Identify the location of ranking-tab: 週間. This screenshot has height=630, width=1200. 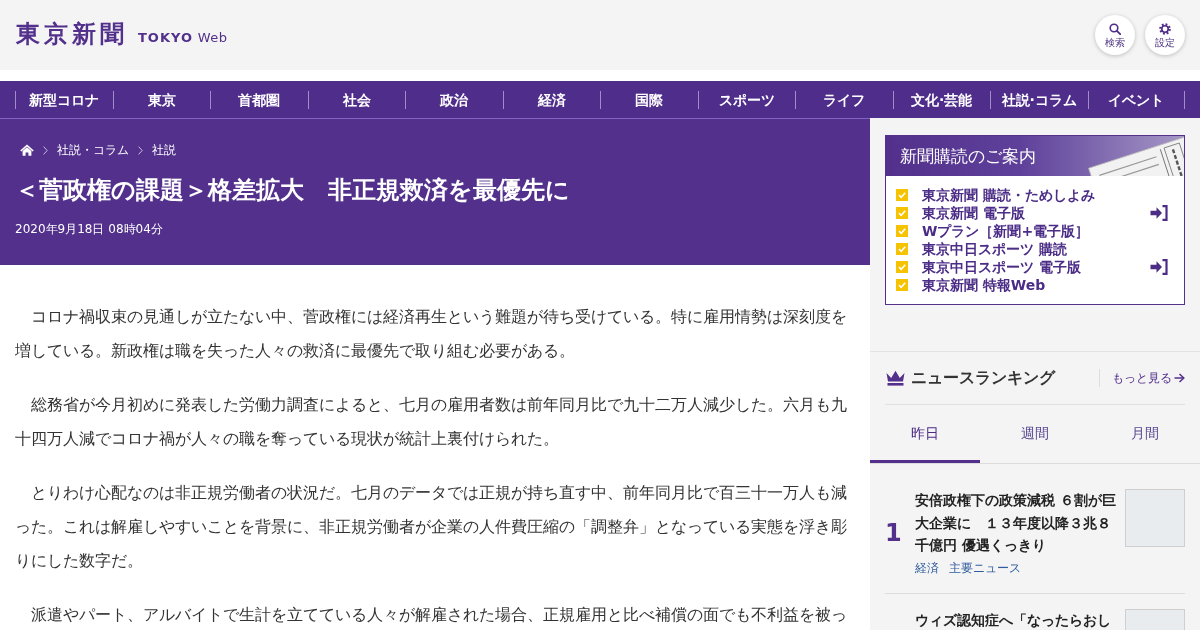
(1035, 434).